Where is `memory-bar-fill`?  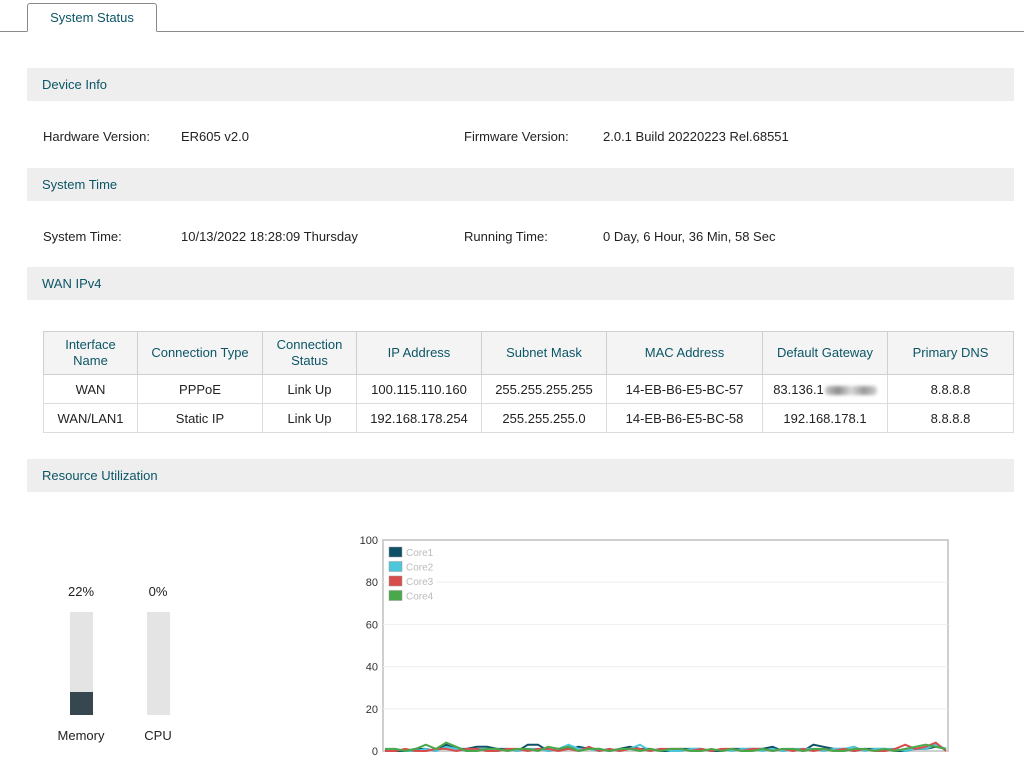 memory-bar-fill is located at coordinates (81, 703).